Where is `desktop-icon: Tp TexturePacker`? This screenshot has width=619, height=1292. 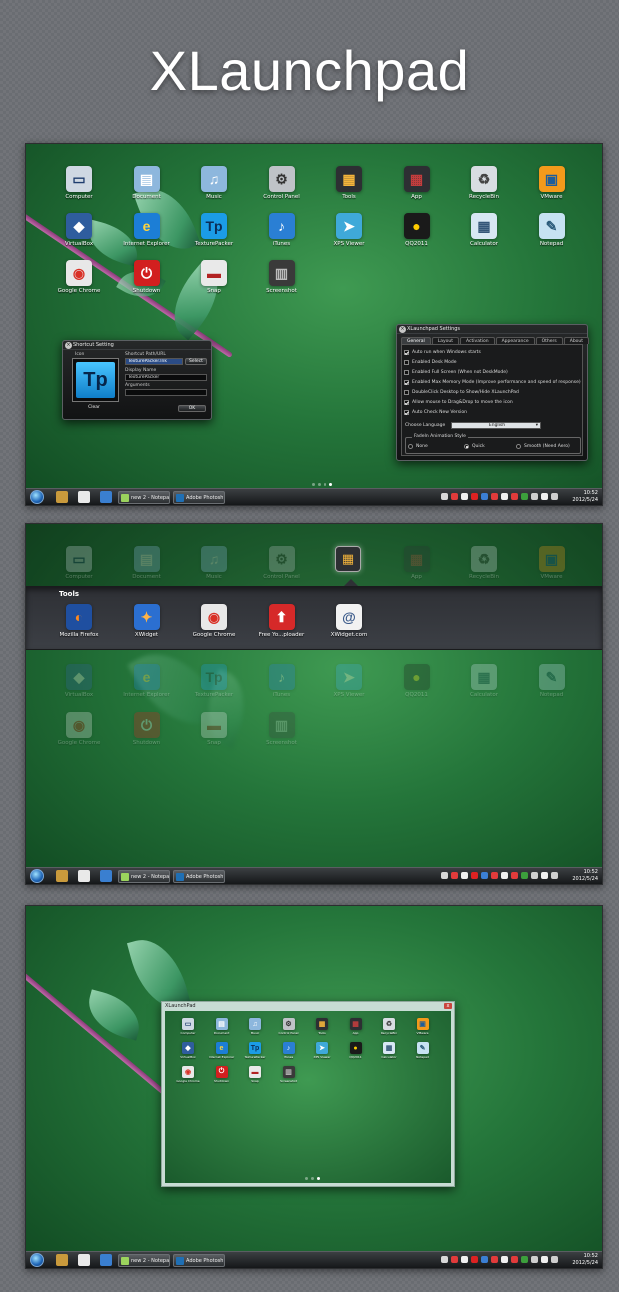 desktop-icon: Tp TexturePacker is located at coordinates (214, 230).